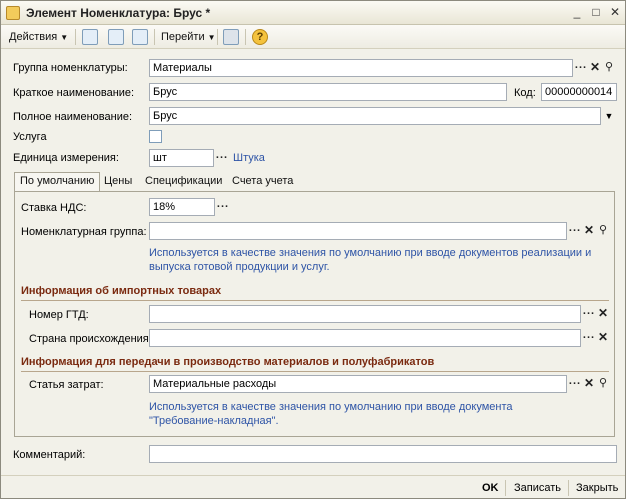 The height and width of the screenshot is (499, 626). Describe the element at coordinates (182, 207) in the screenshot. I see `vat-field: 18%` at that location.